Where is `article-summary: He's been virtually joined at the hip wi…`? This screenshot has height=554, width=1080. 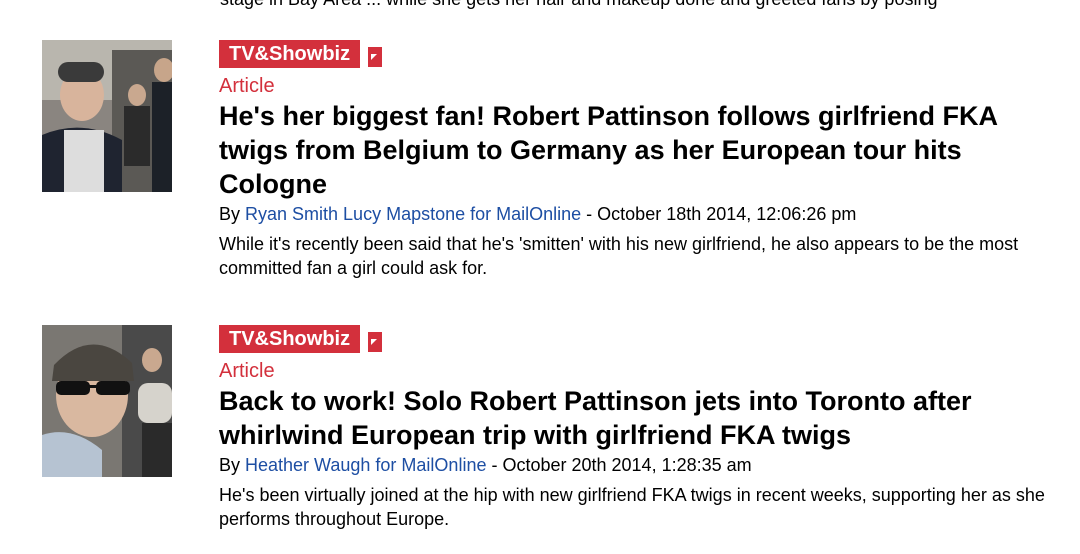 article-summary: He's been virtually joined at the hip wi… is located at coordinates (632, 507).